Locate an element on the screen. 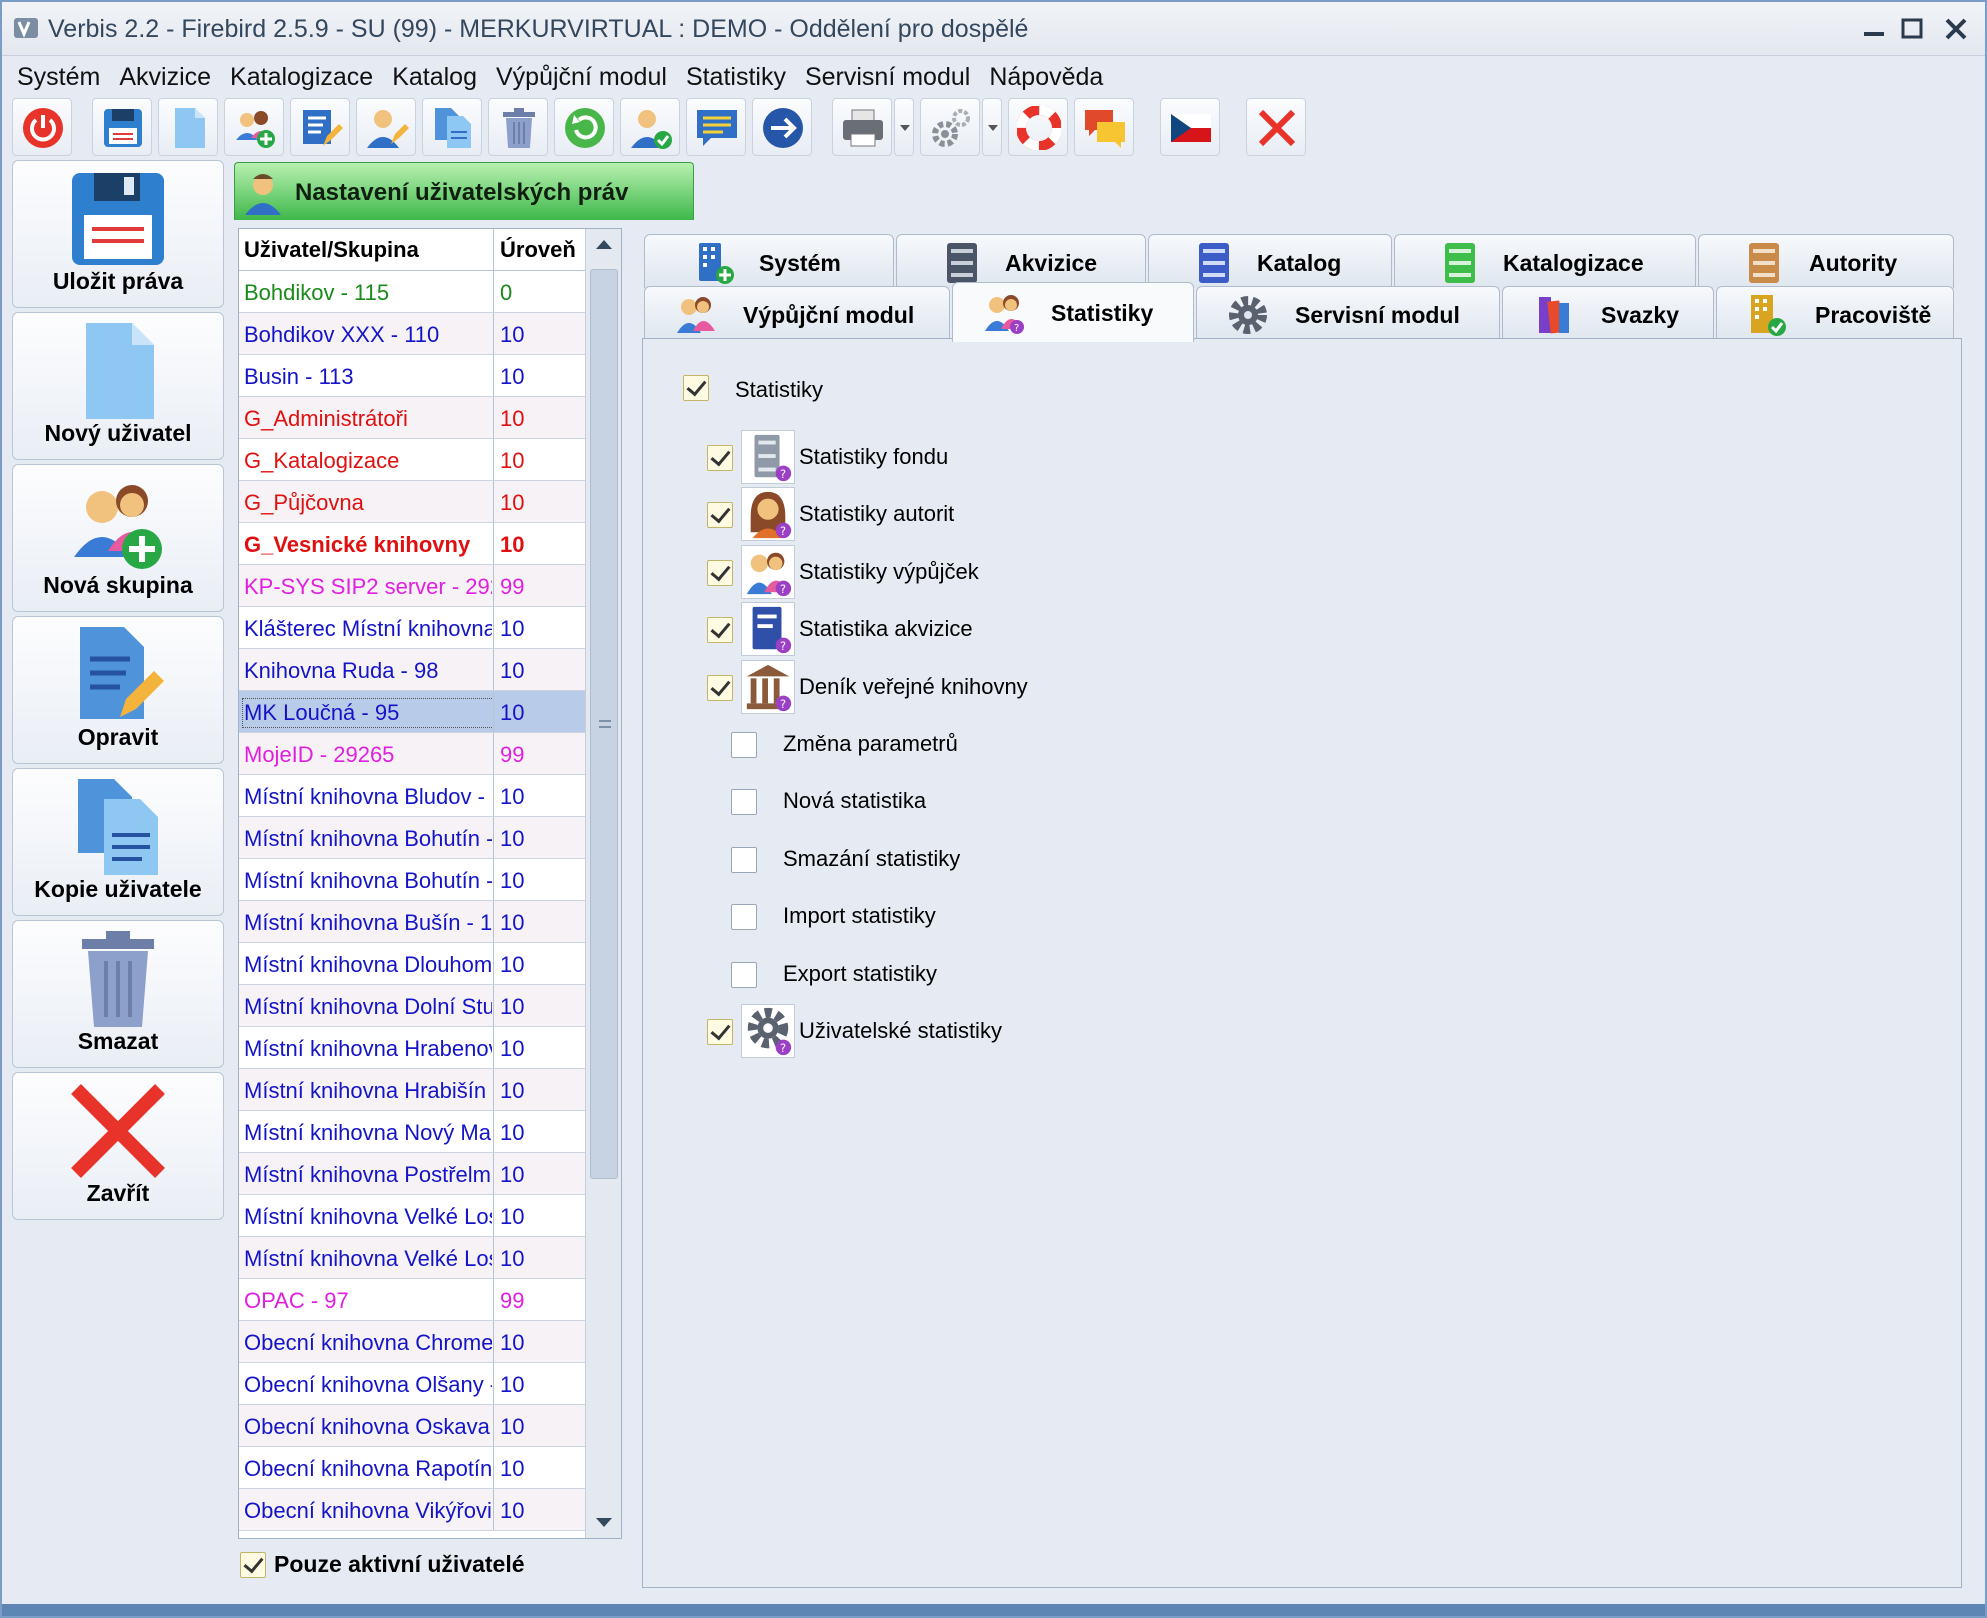 The width and height of the screenshot is (1987, 1618). table-row: MK Loučná - 95 10 is located at coordinates (412, 712).